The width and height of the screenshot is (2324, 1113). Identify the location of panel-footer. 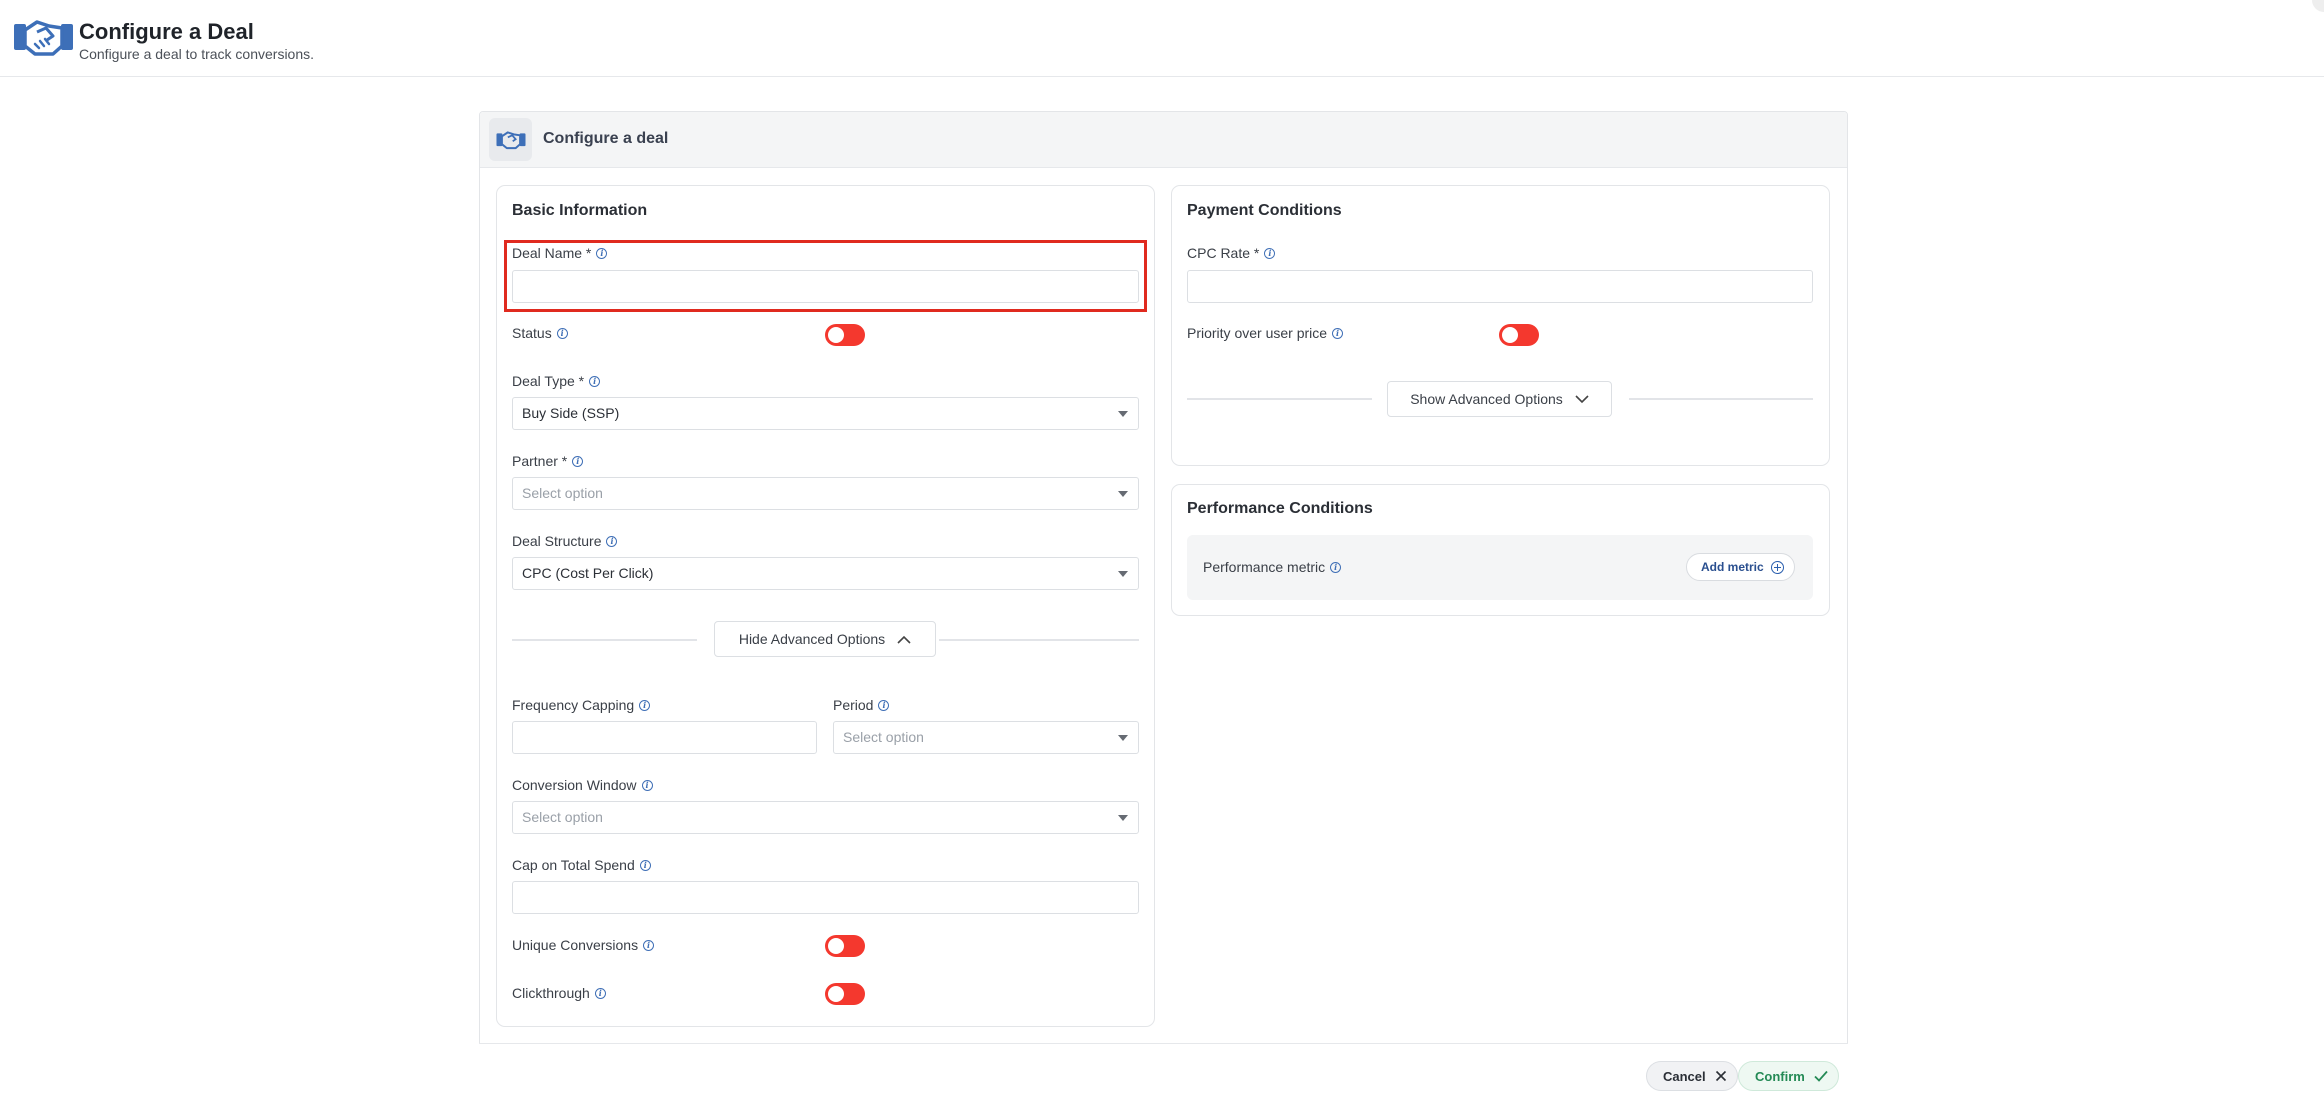
(1163, 1076).